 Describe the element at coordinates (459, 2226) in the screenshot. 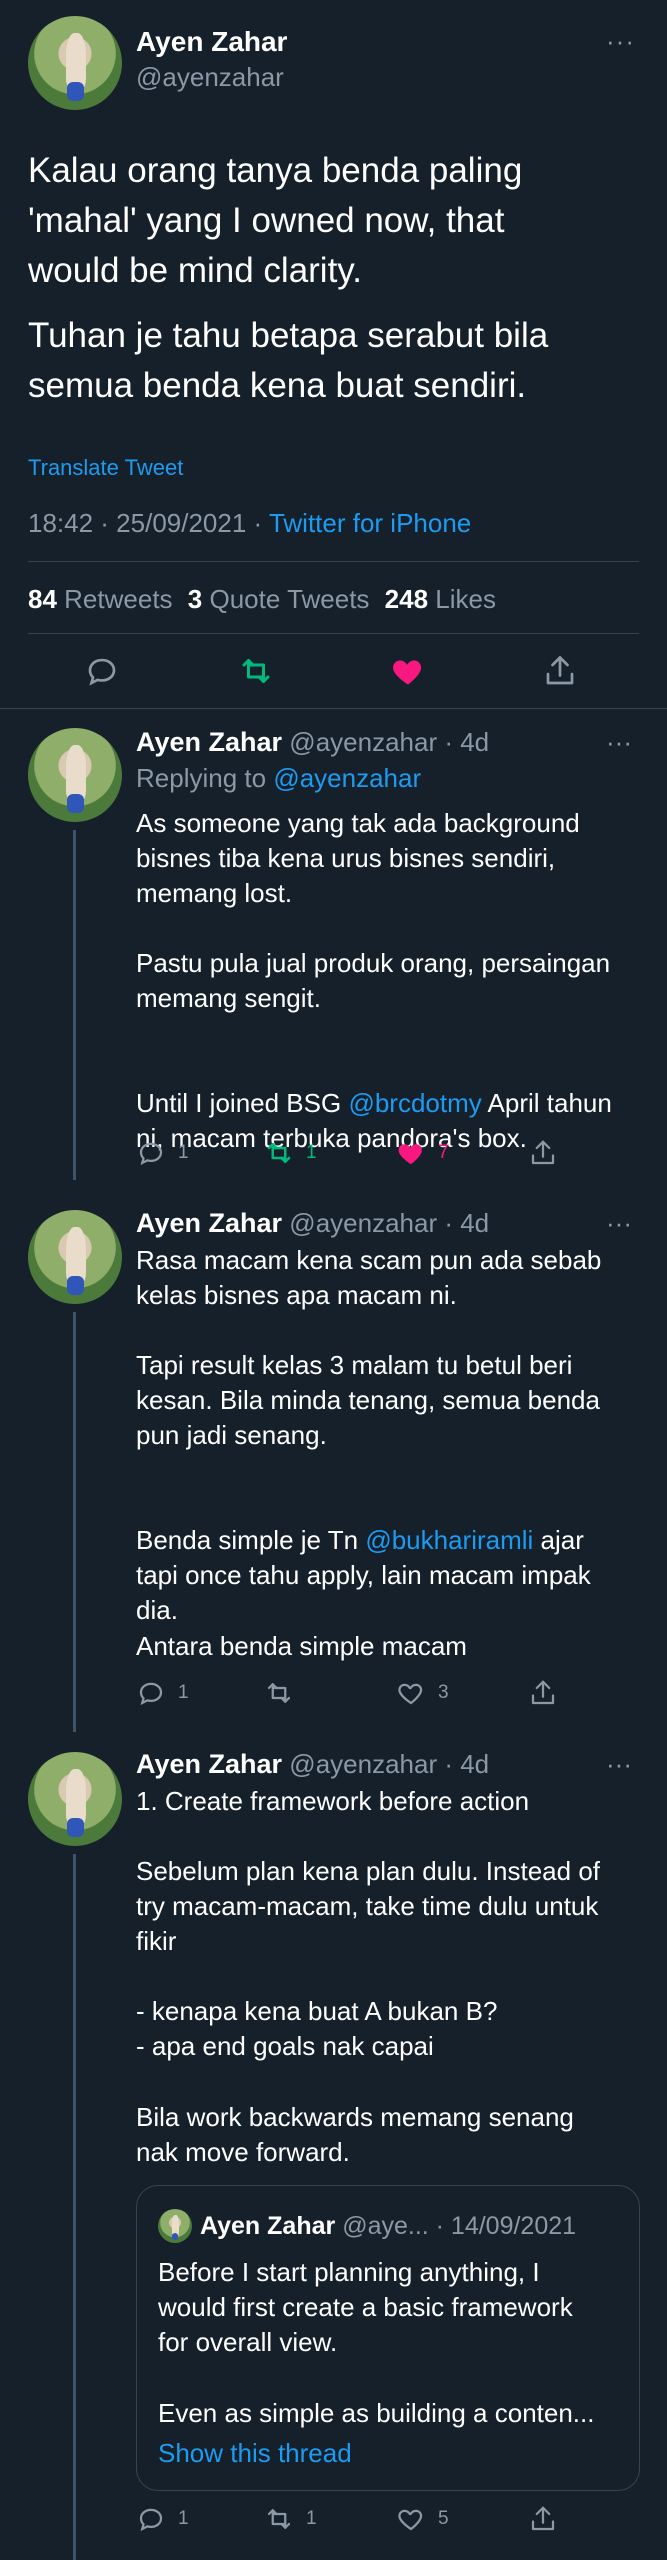

I see `quoted-handle-date: @aye... · 14/09/2021` at that location.